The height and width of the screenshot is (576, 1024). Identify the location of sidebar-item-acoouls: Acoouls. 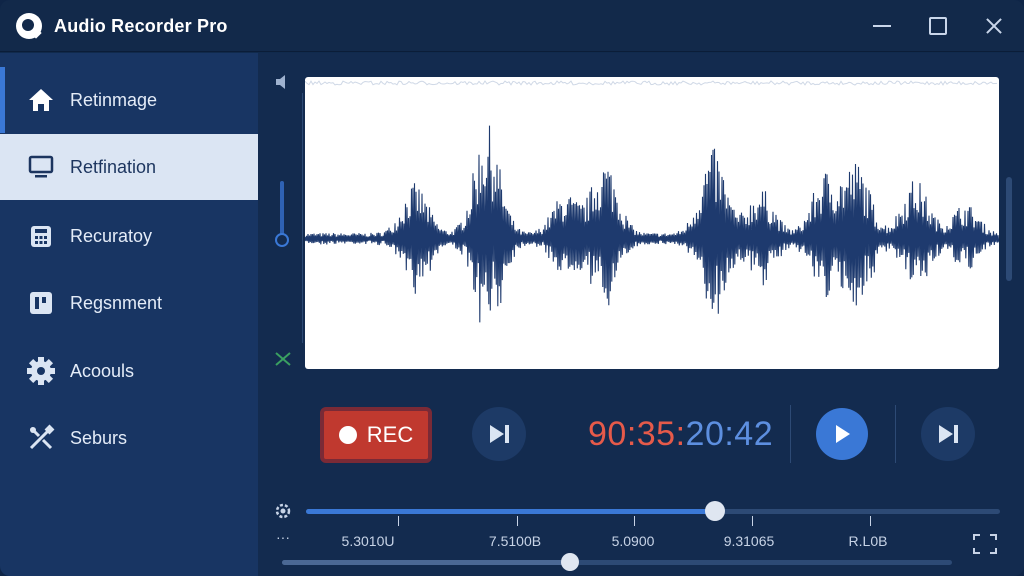
(129, 371).